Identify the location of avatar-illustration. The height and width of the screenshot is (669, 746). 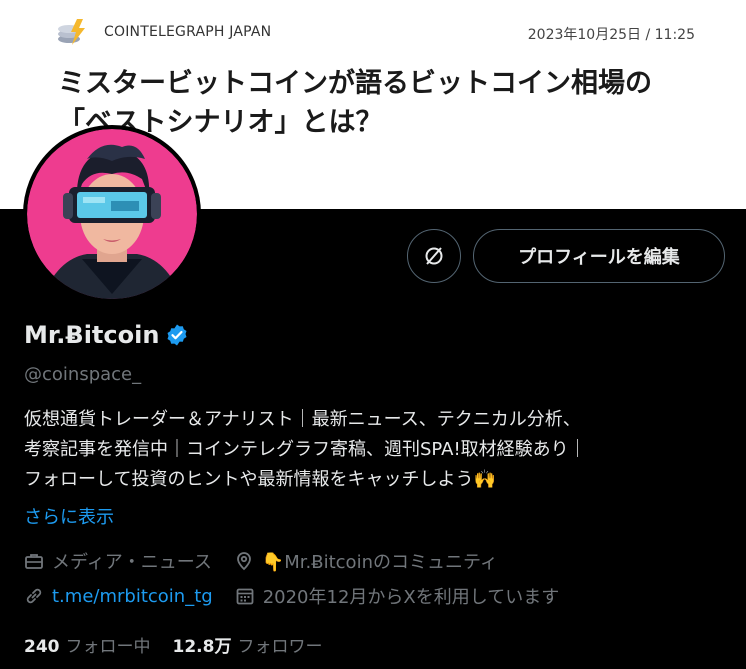
(112, 214).